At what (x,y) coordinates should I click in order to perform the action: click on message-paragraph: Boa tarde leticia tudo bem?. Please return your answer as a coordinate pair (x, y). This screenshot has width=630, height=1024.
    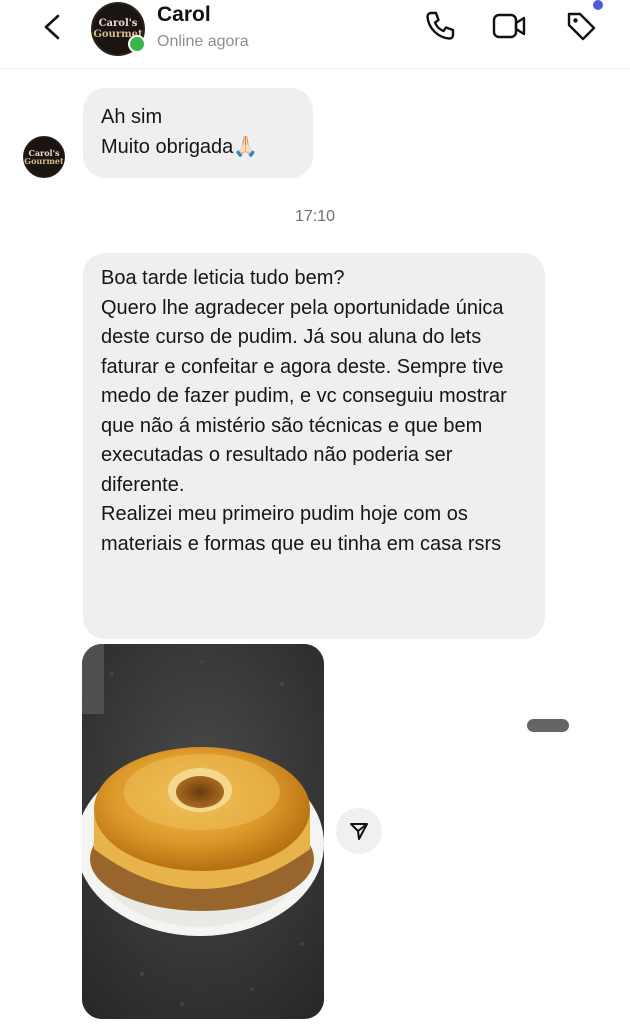
    Looking at the image, I should click on (223, 278).